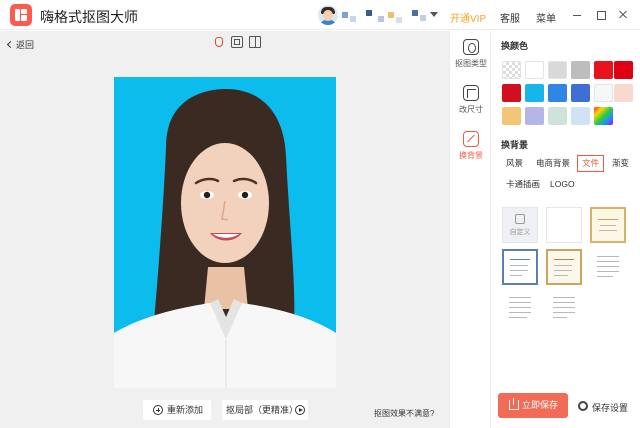 The width and height of the screenshot is (640, 428). Describe the element at coordinates (523, 184) in the screenshot. I see `tab-cartoon: 卡通插画` at that location.